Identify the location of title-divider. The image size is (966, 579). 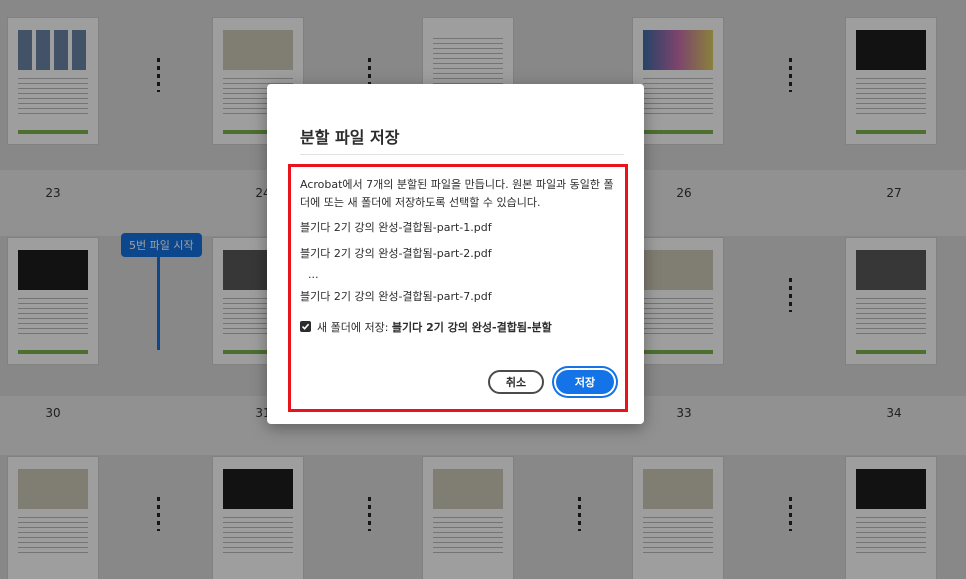
(462, 154).